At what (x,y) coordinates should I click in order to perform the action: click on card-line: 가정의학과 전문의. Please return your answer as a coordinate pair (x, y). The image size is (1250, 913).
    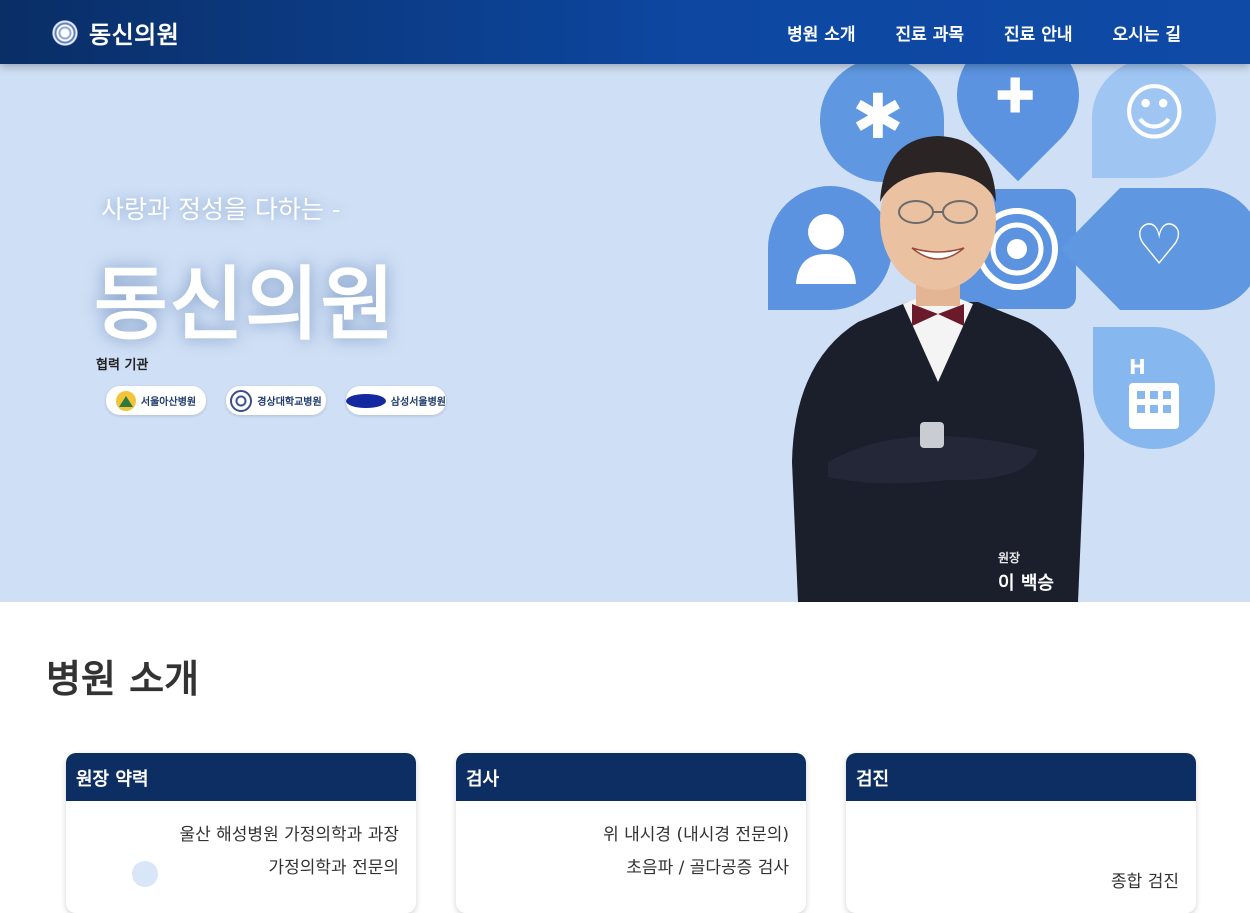
    Looking at the image, I should click on (333, 868).